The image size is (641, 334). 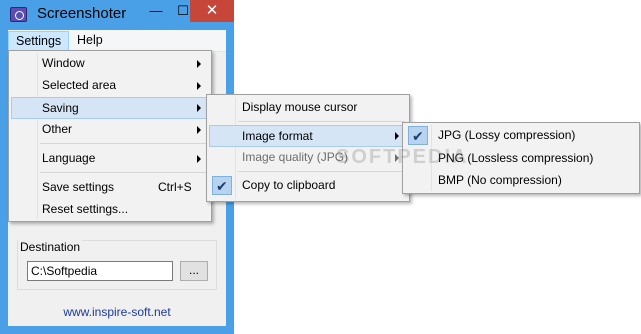 What do you see at coordinates (277, 136) in the screenshot?
I see `menu-item-label: Image format` at bounding box center [277, 136].